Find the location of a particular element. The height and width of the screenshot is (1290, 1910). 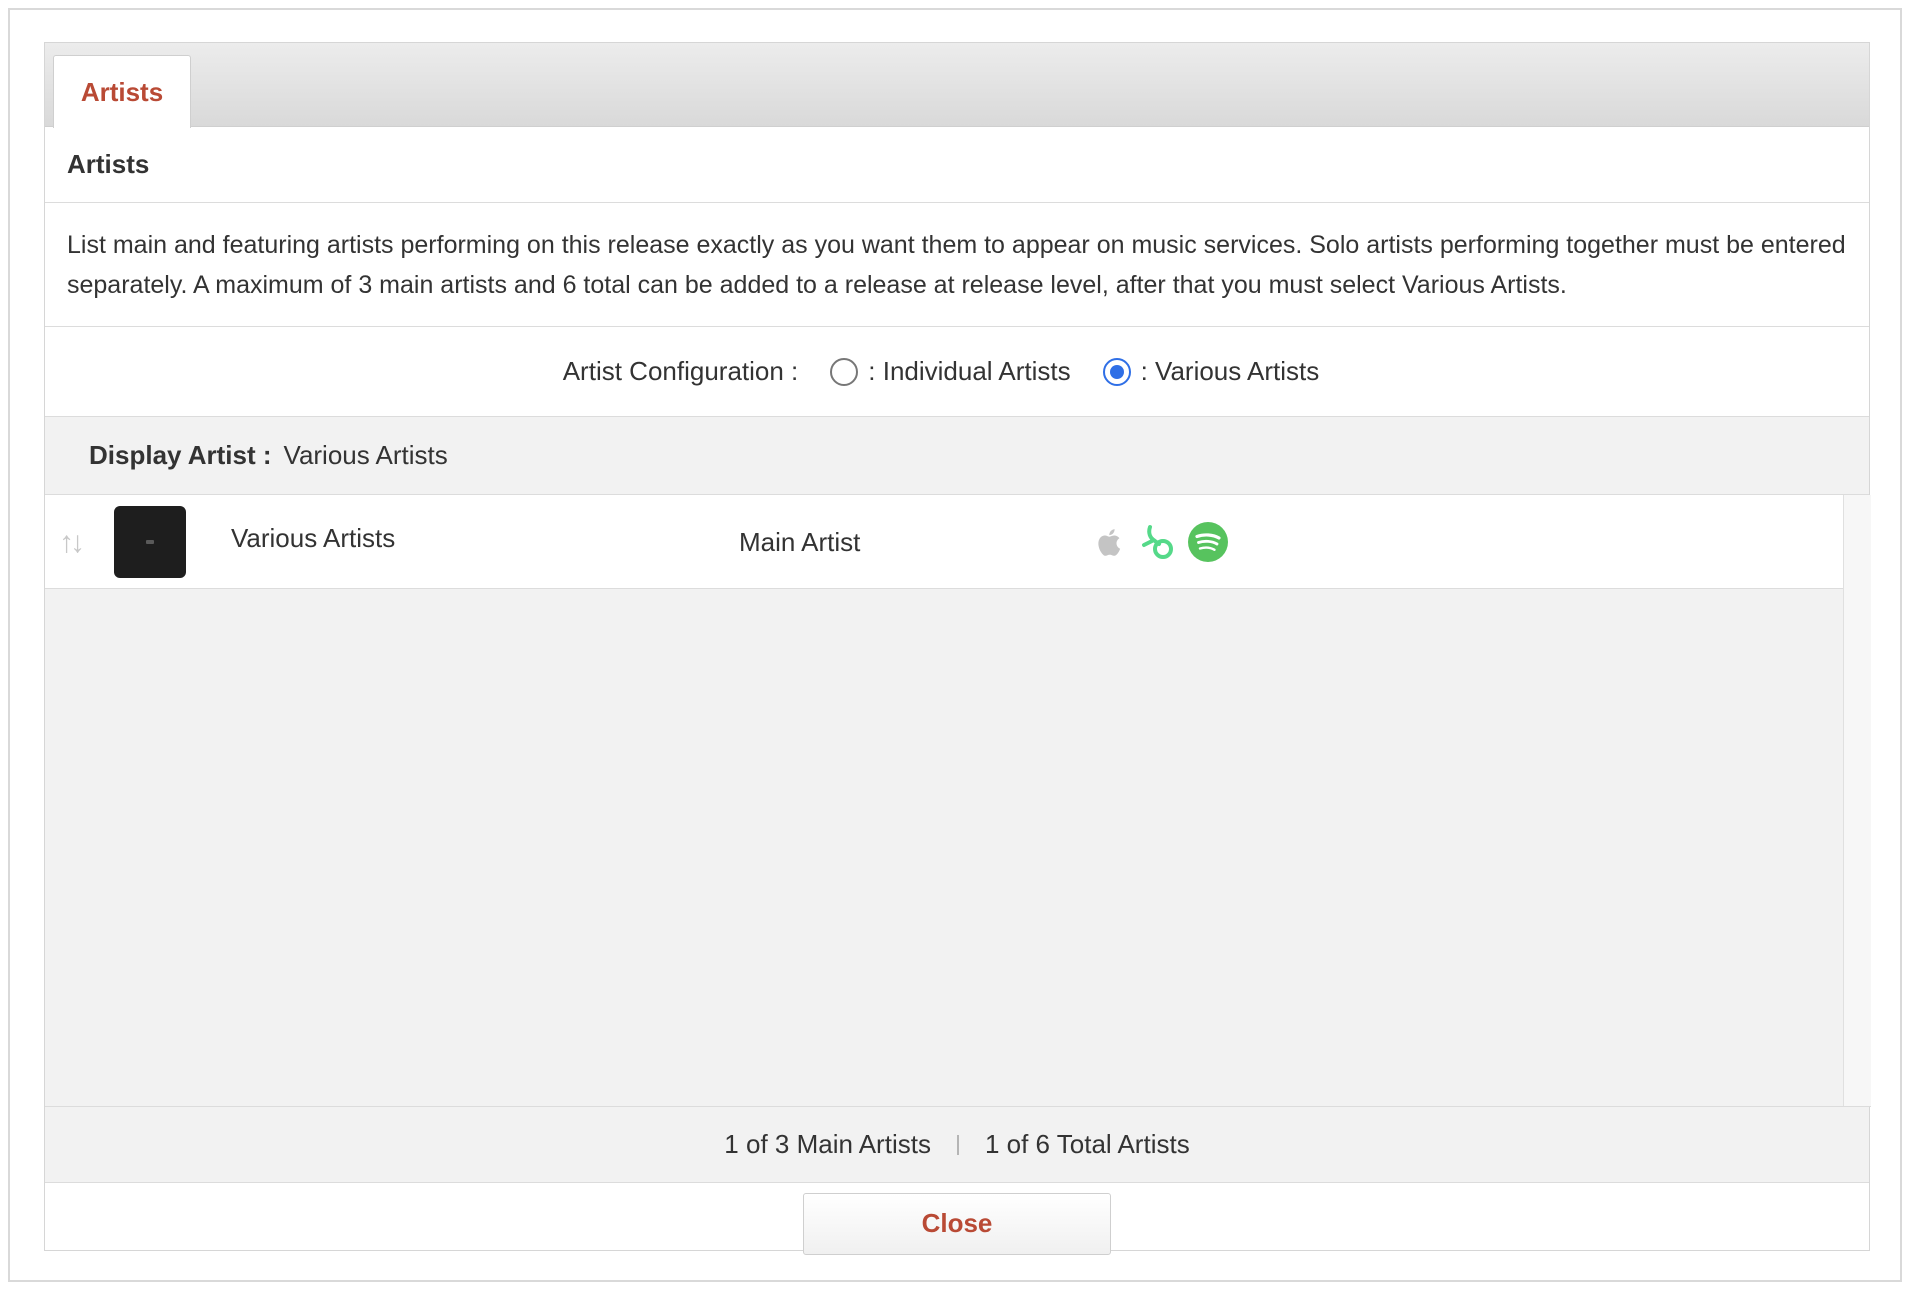

display-artist-label: Display Artist : is located at coordinates (180, 455).